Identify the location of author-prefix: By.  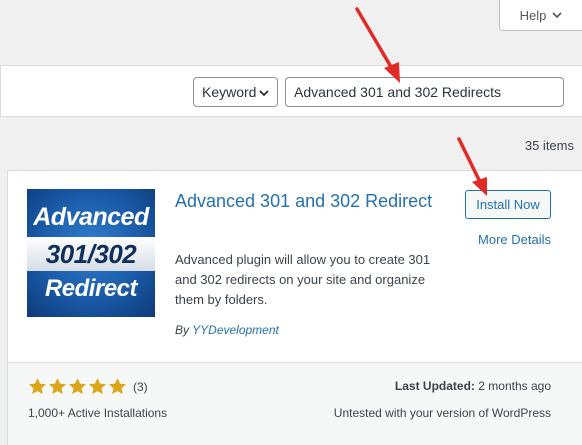
(182, 330).